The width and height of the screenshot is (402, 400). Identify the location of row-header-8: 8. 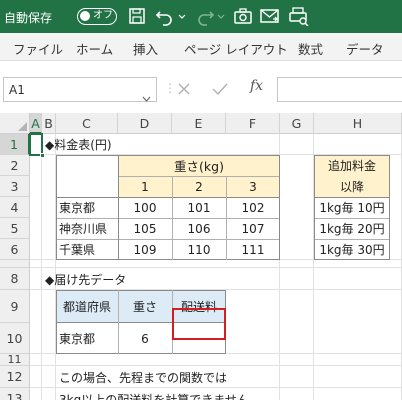
(15, 279).